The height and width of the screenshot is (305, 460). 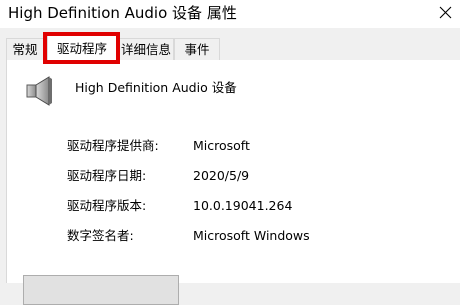 I want to click on driver-details-button, so click(x=101, y=290).